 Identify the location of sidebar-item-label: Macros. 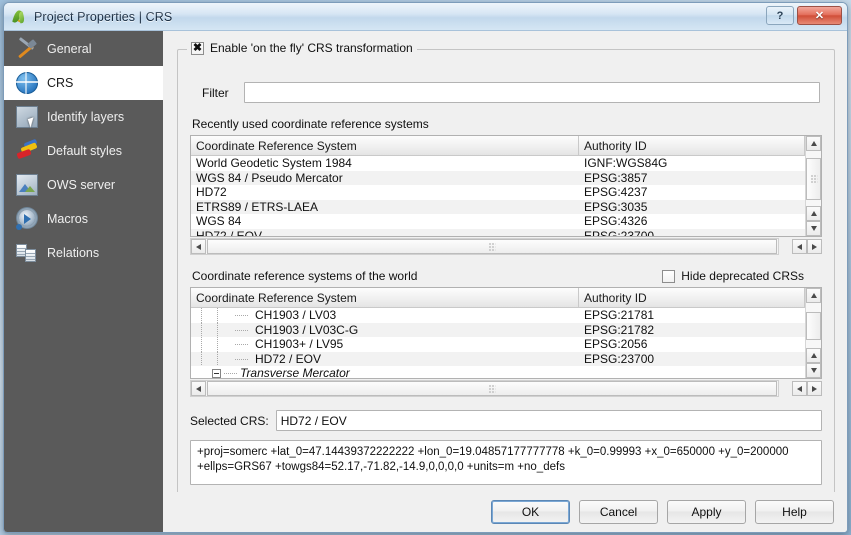
(67, 219).